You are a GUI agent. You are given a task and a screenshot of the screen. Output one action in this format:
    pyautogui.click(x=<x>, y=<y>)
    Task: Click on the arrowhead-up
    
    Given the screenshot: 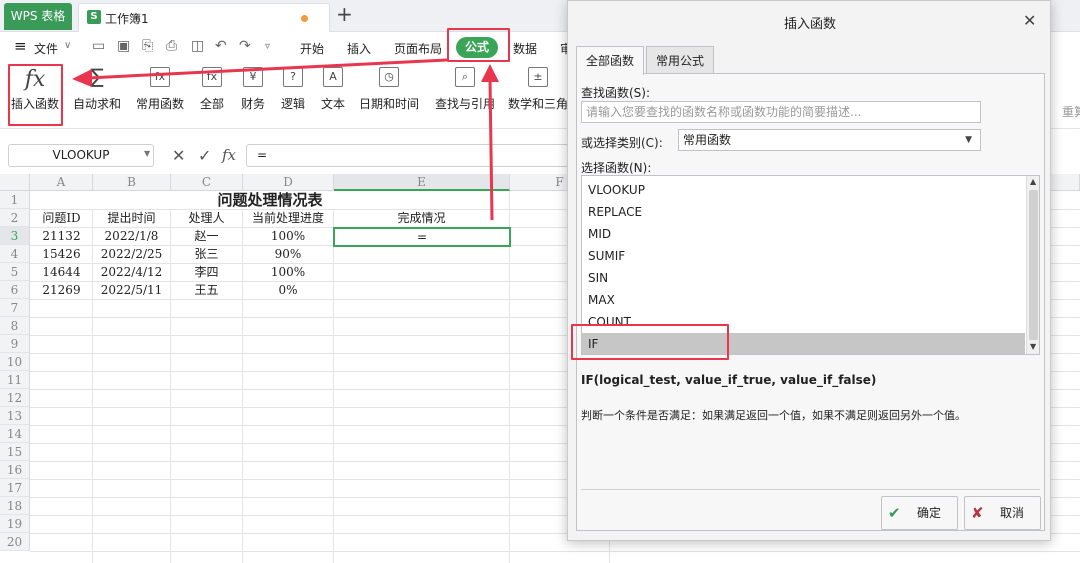 What is the action you would take?
    pyautogui.click(x=490, y=73)
    